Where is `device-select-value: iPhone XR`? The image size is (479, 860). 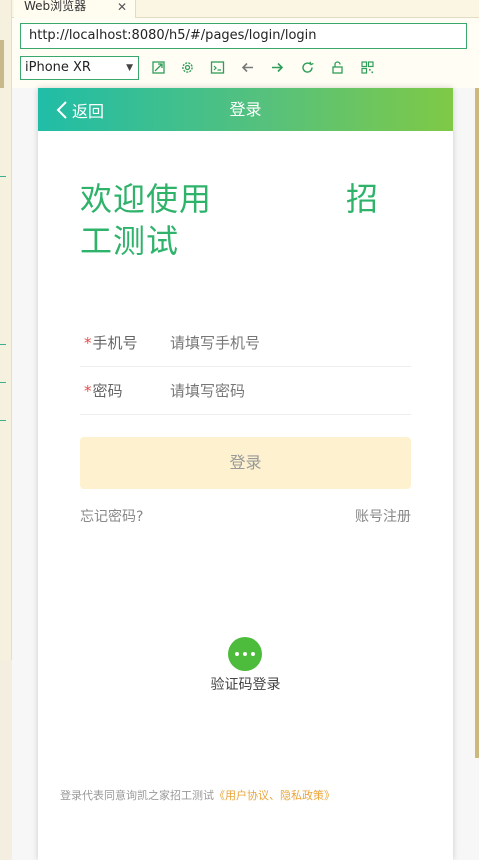
device-select-value: iPhone XR is located at coordinates (58, 67).